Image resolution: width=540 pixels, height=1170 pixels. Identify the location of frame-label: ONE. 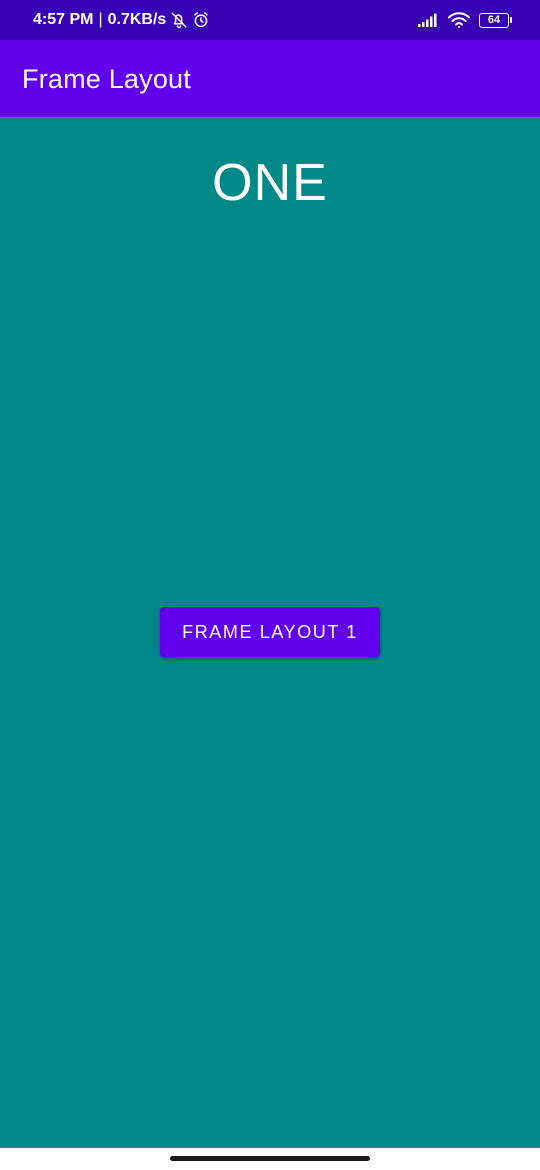
(270, 183).